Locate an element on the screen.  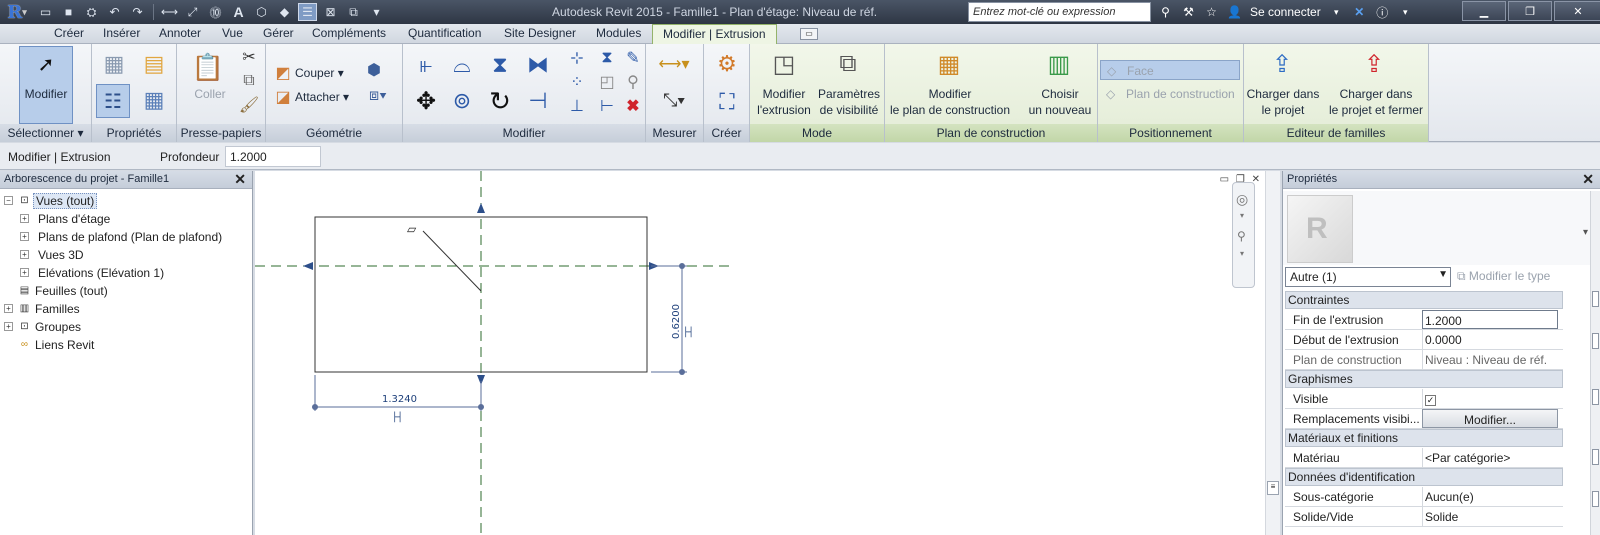
tag-icon: ⓾ is located at coordinates (215, 12).